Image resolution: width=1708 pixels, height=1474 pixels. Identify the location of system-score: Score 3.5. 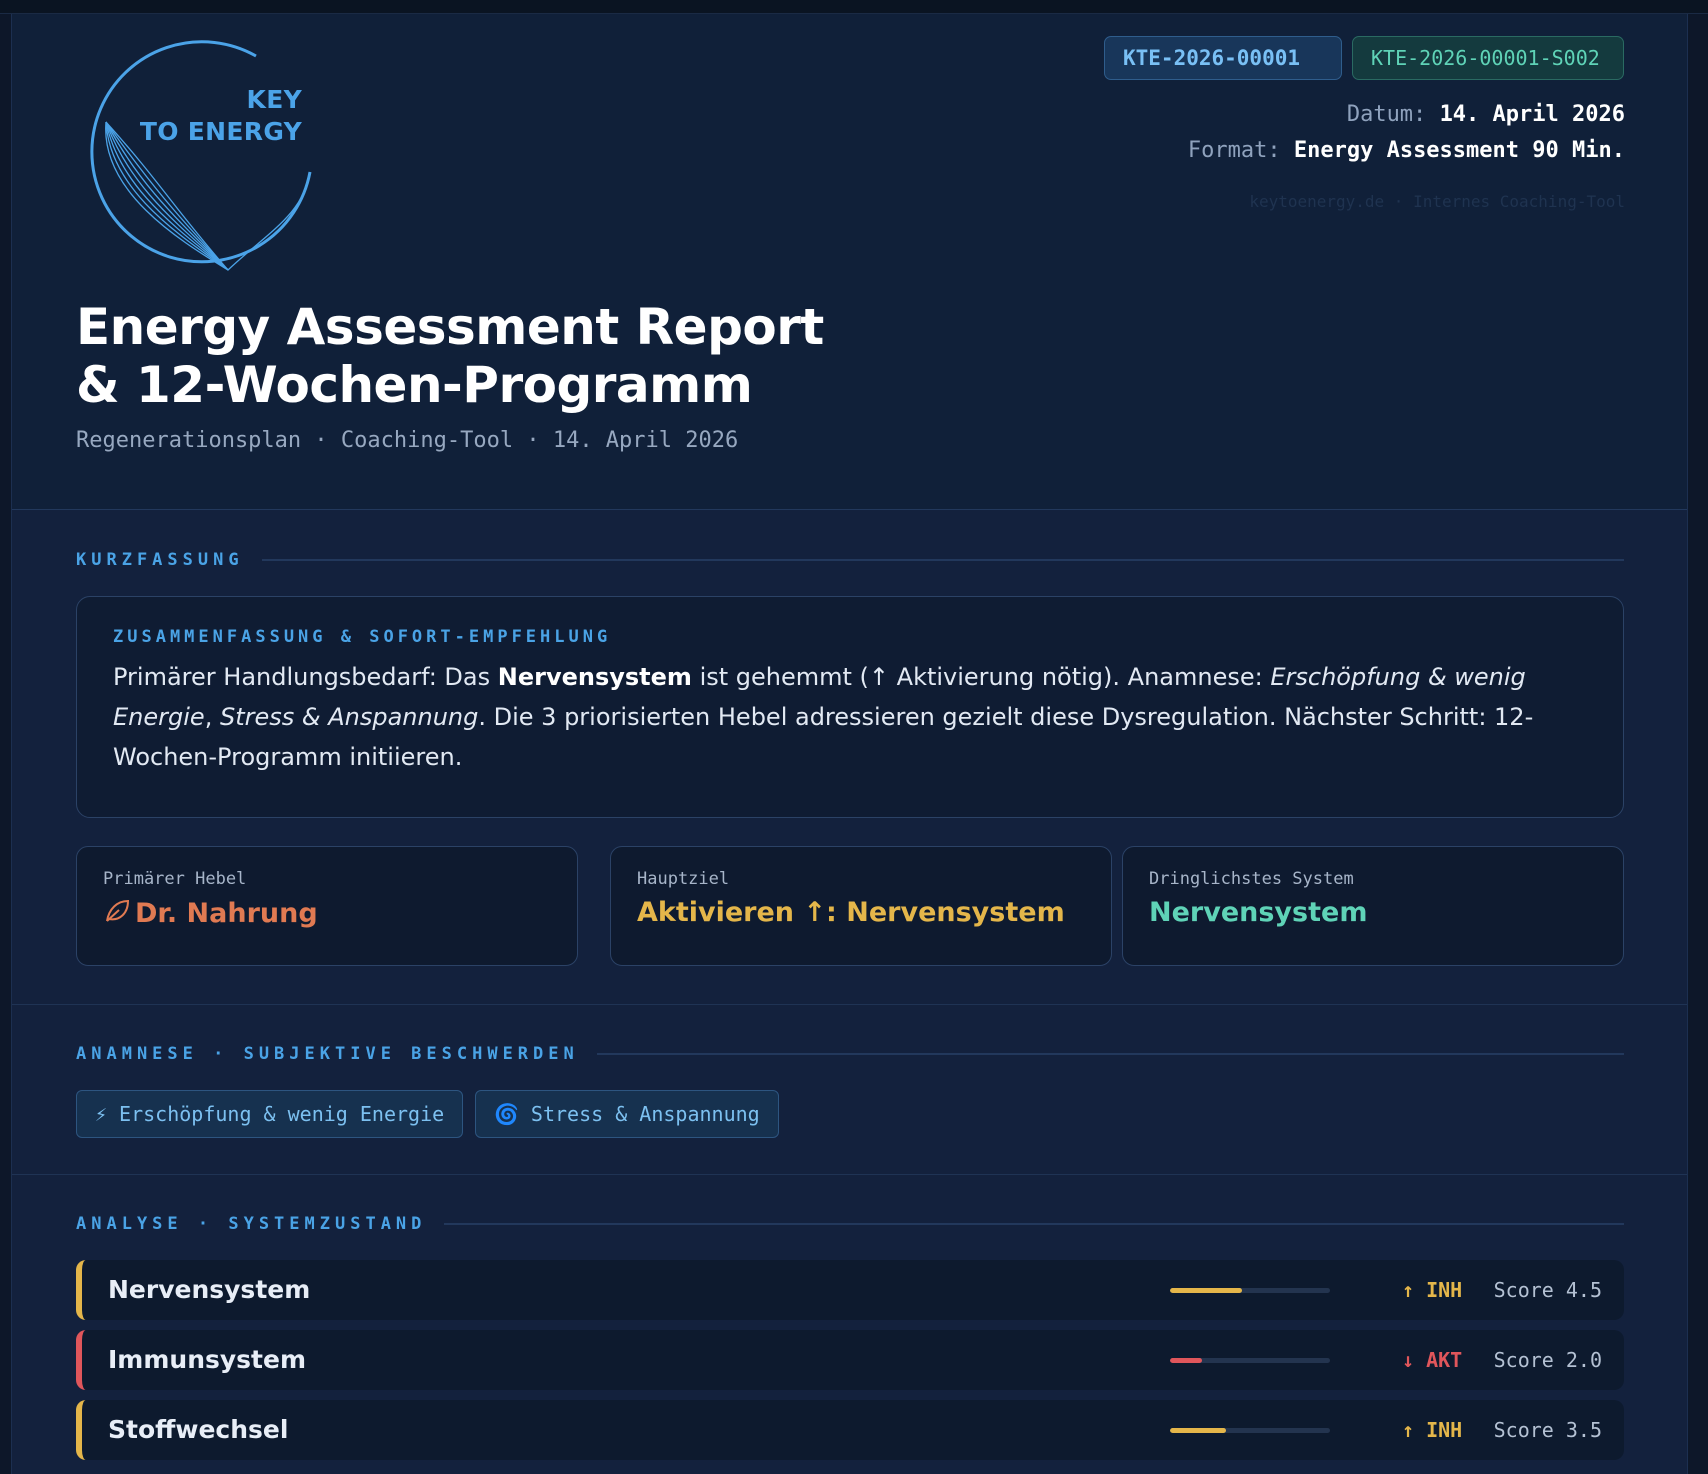
(1547, 1430).